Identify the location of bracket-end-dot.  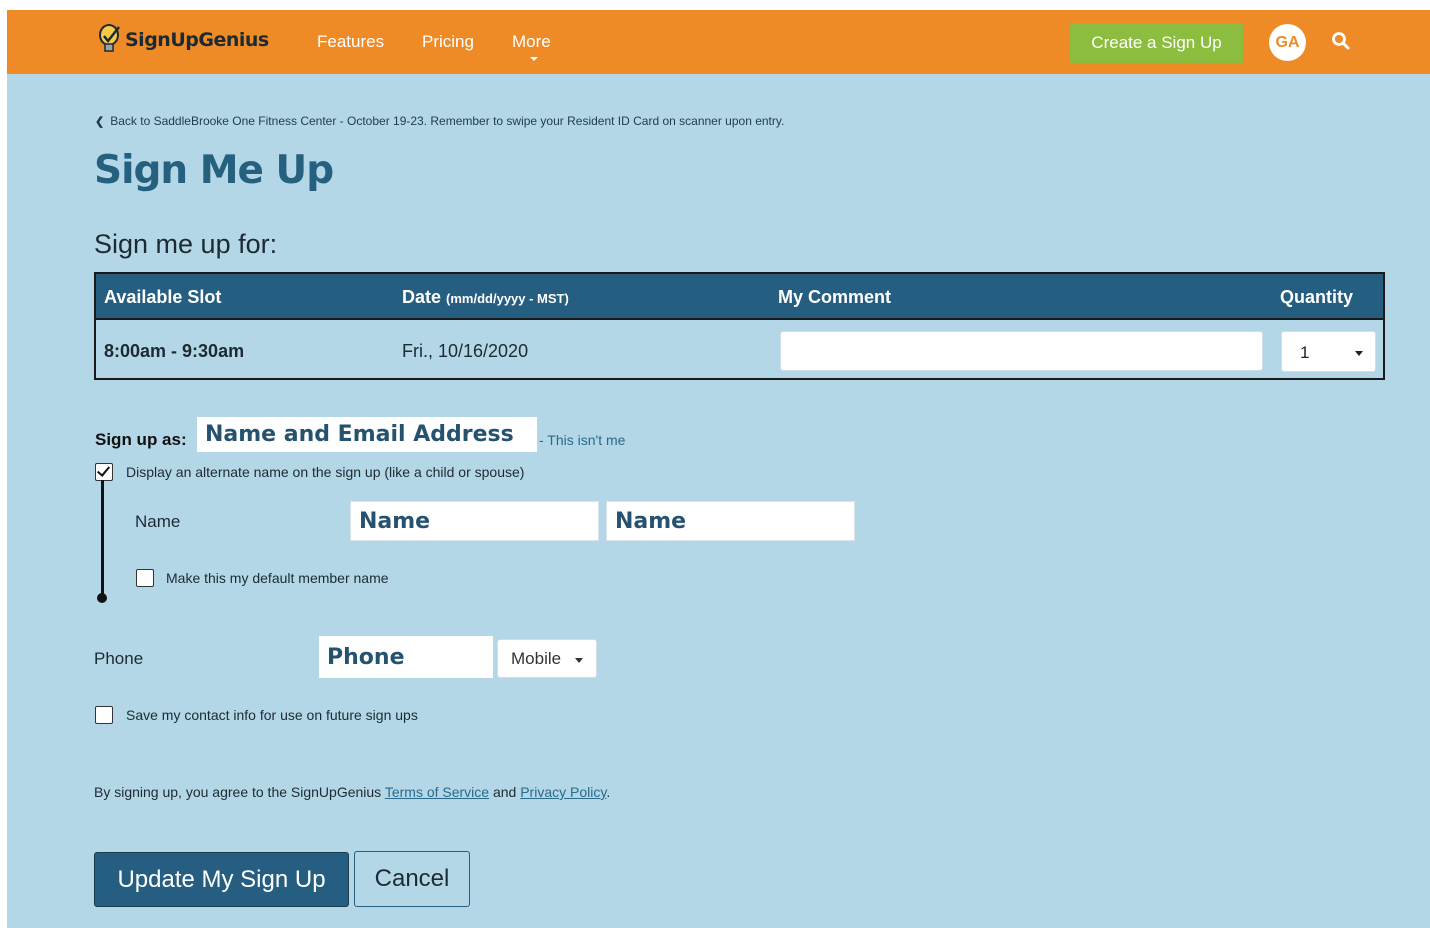
(102, 598).